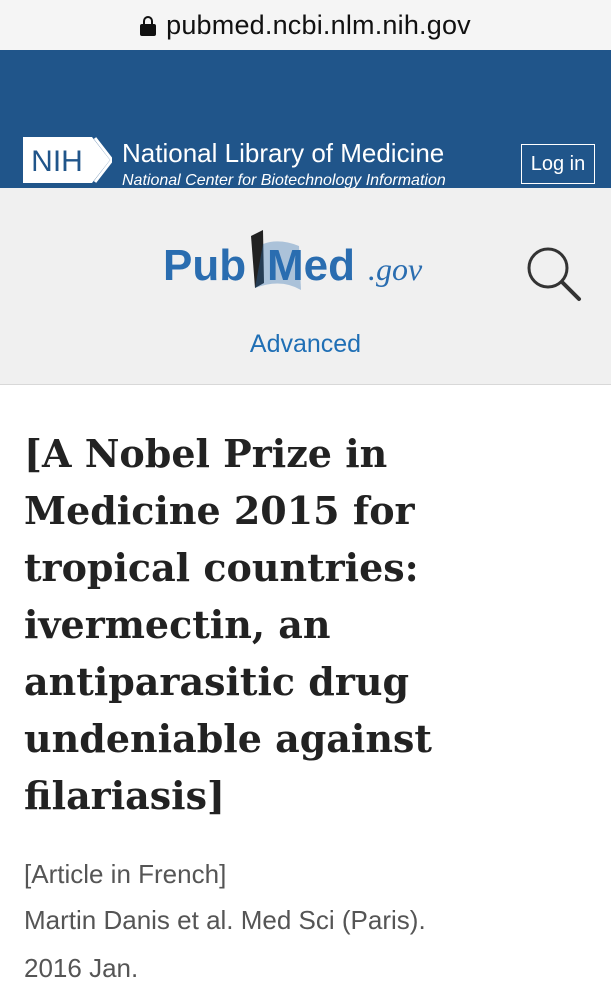  Describe the element at coordinates (558, 164) in the screenshot. I see `login-button: Log in` at that location.